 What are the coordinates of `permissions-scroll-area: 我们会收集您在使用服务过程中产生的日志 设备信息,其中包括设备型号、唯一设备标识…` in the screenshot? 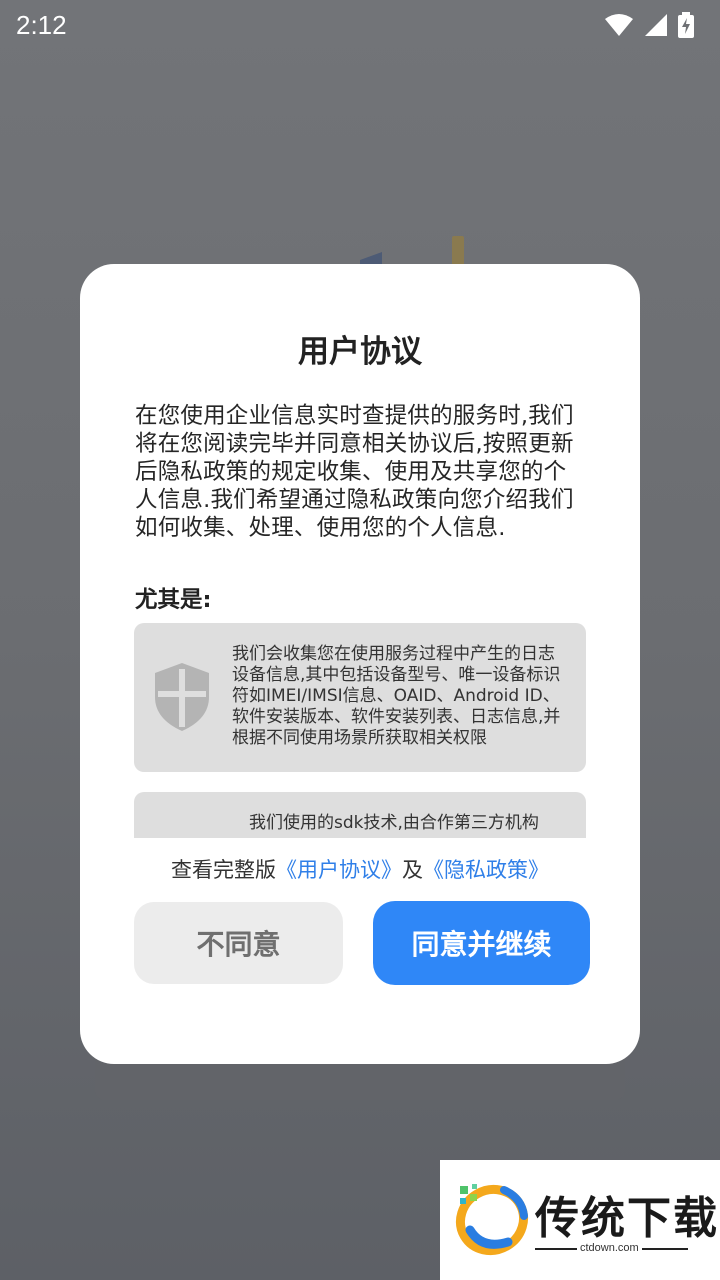 It's located at (360, 730).